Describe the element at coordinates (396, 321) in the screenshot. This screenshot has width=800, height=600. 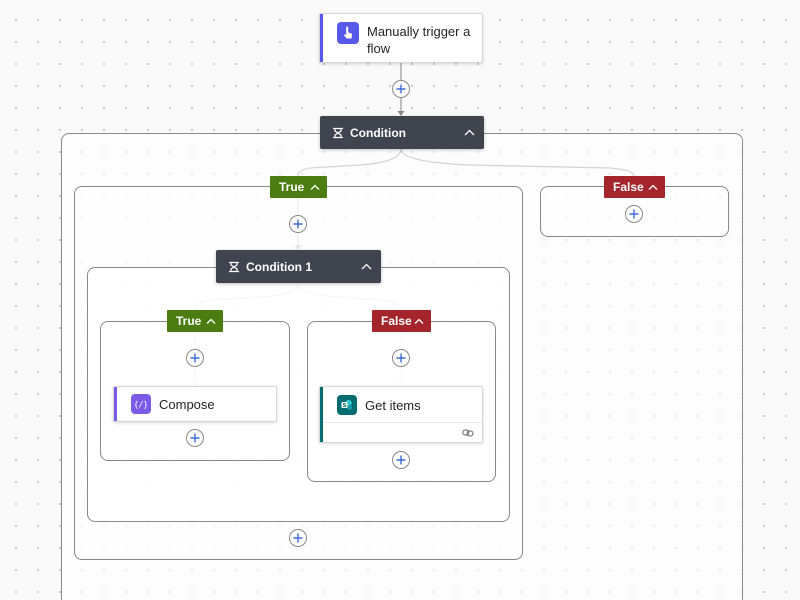
I see `inner-false-label: False` at that location.